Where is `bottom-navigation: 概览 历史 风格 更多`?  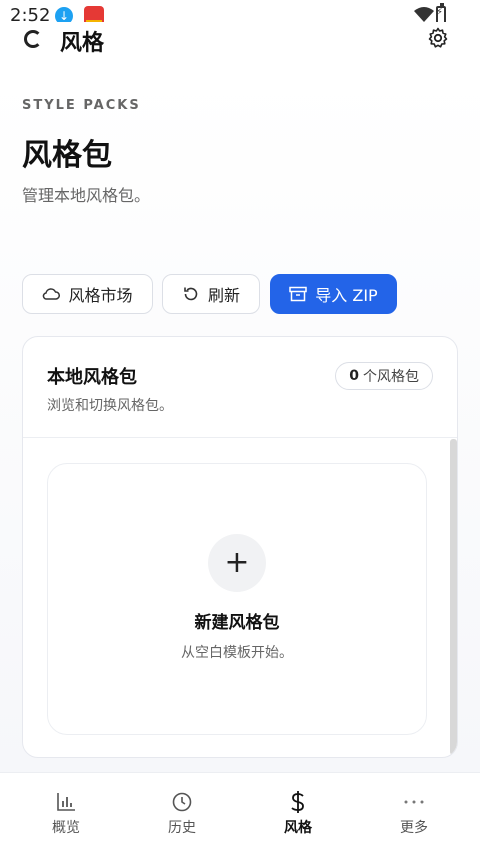
bottom-navigation: 概览 历史 风格 更多 is located at coordinates (240, 812).